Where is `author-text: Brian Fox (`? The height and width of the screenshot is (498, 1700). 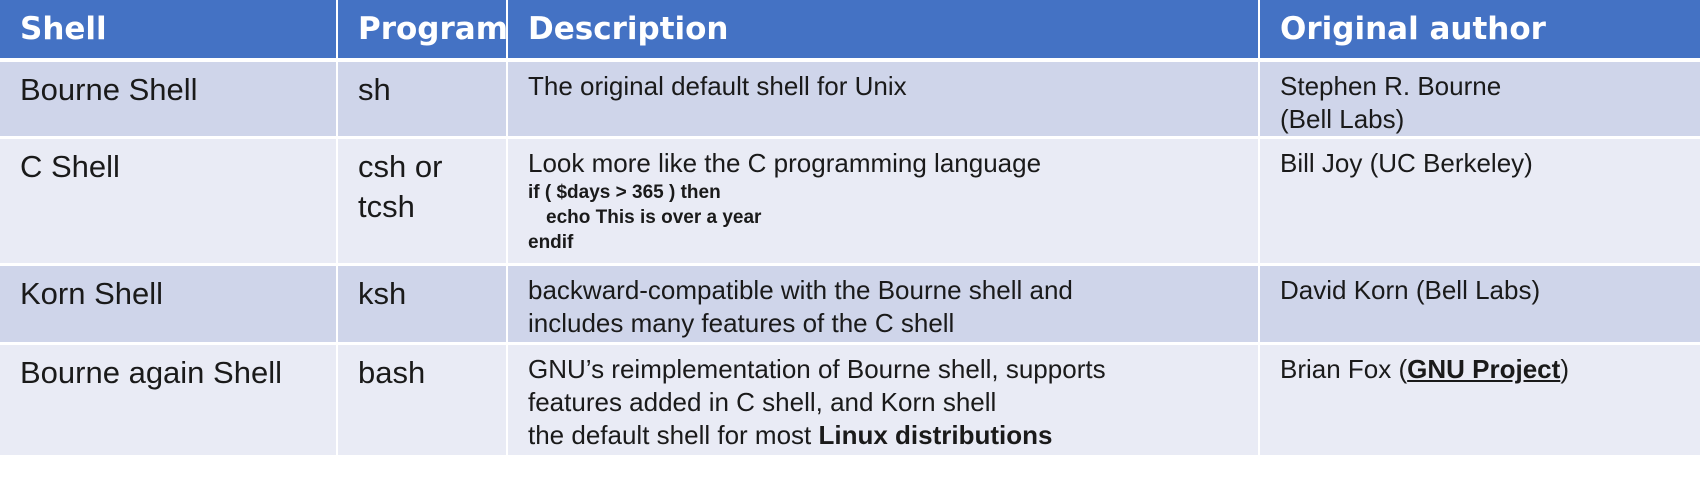
author-text: Brian Fox ( is located at coordinates (1344, 369).